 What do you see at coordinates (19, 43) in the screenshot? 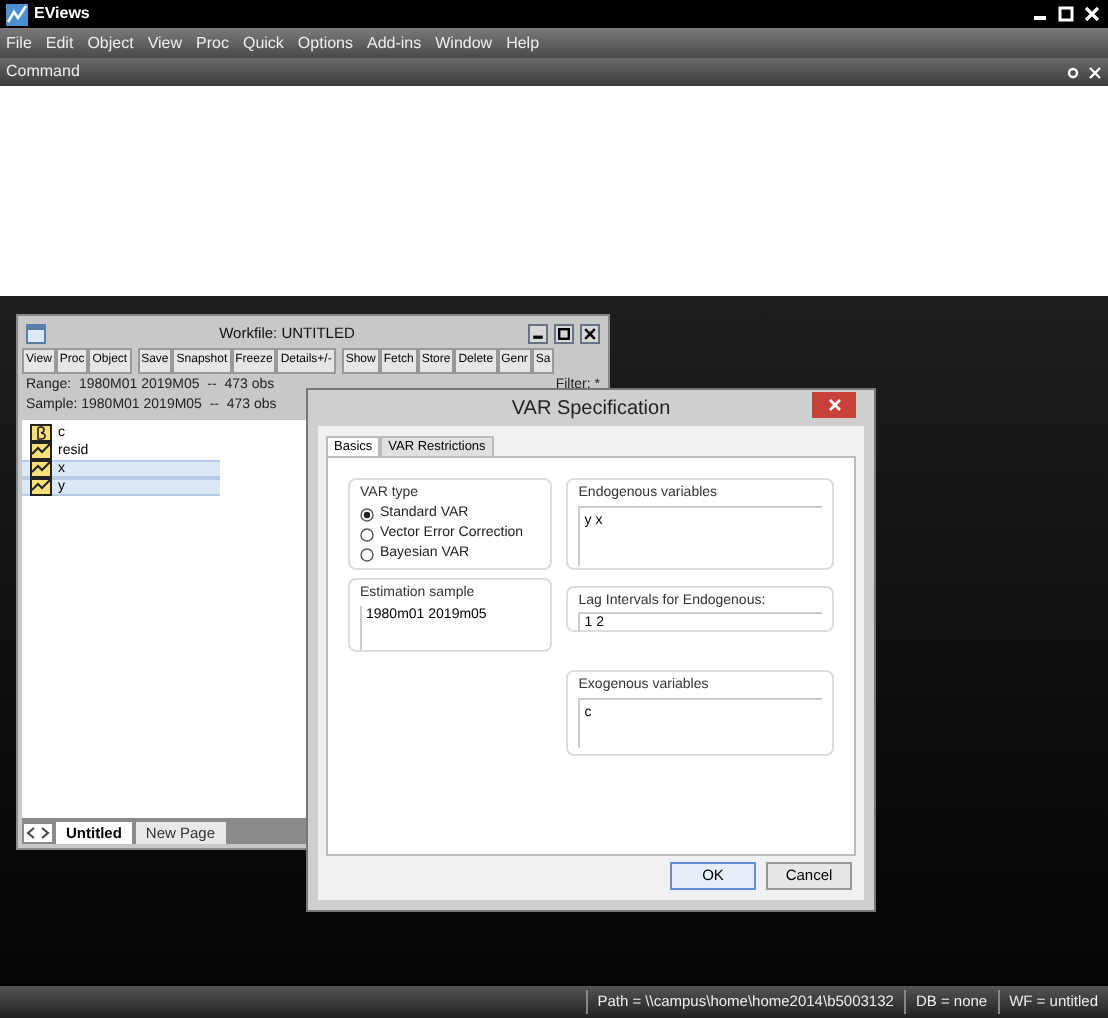
I see `menu-item: File` at bounding box center [19, 43].